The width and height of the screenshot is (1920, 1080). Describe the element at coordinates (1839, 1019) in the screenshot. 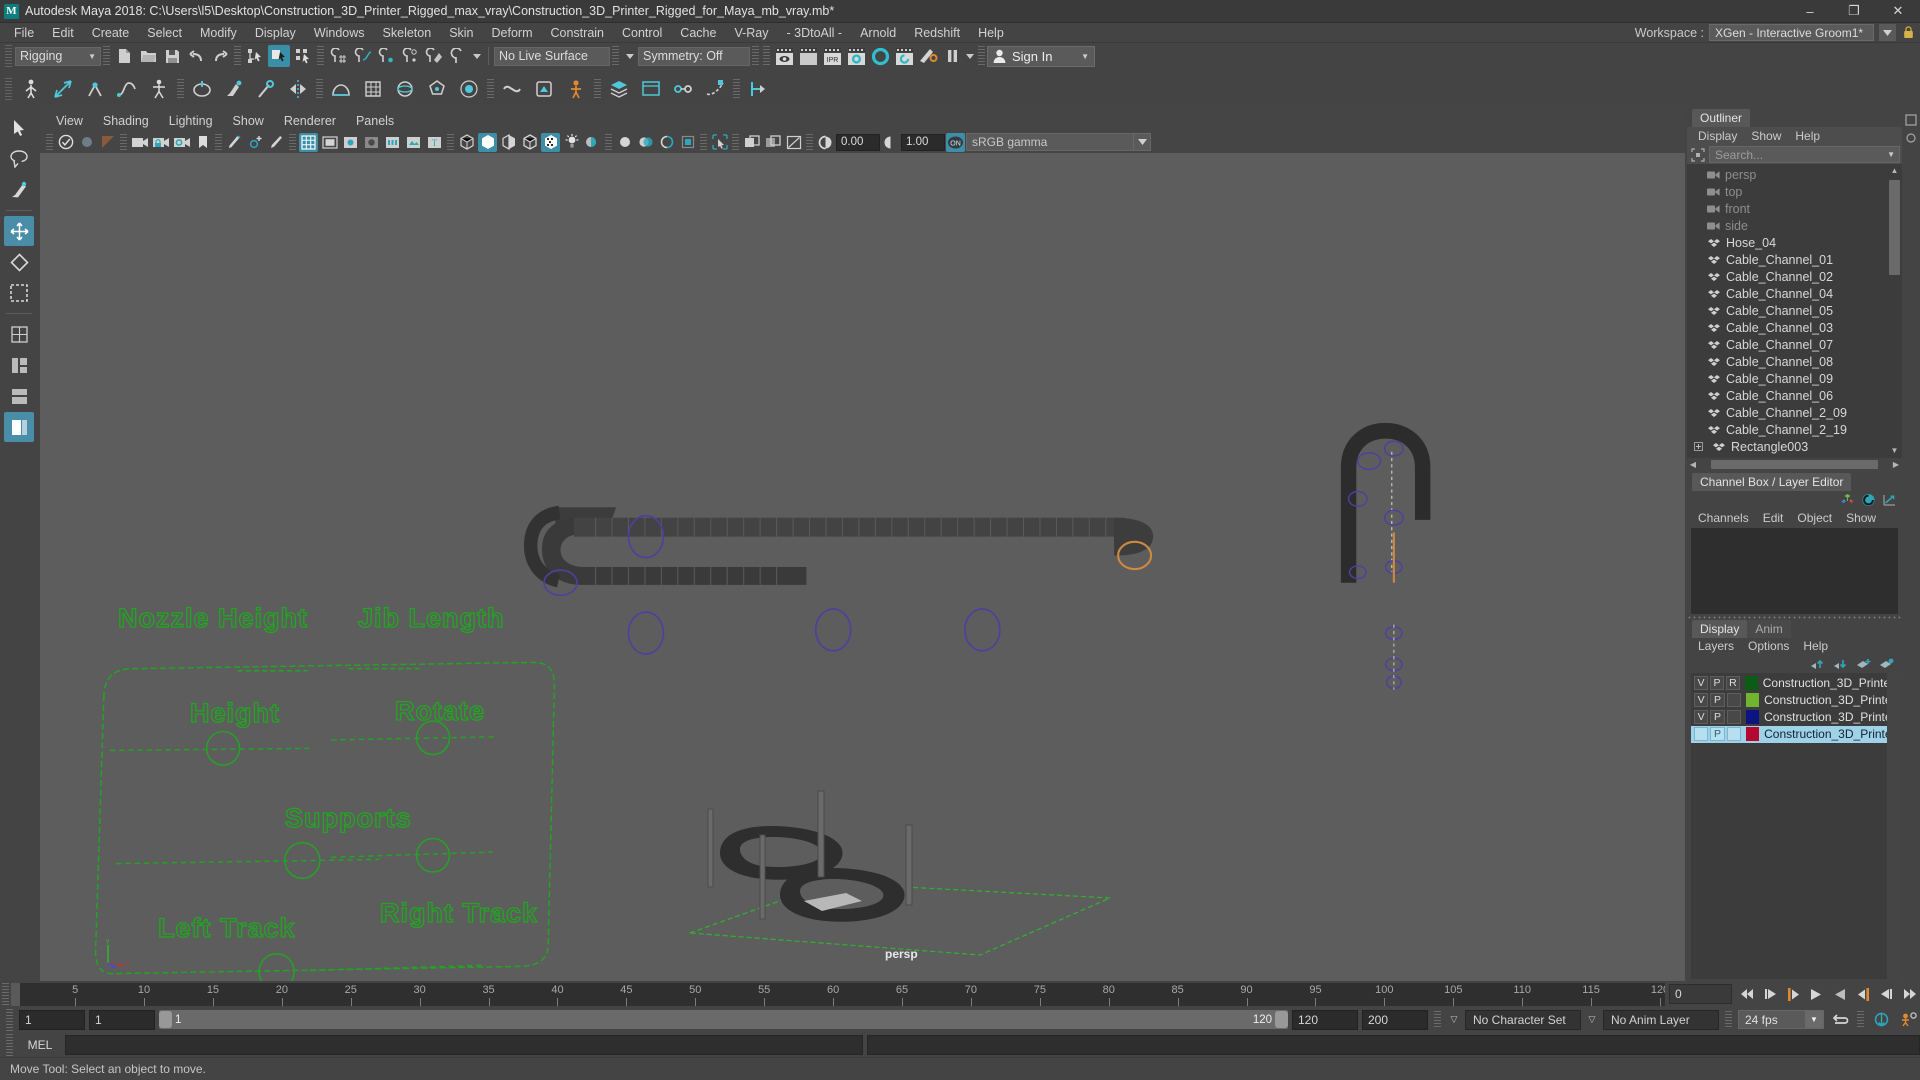

I see `cycle-icon` at that location.